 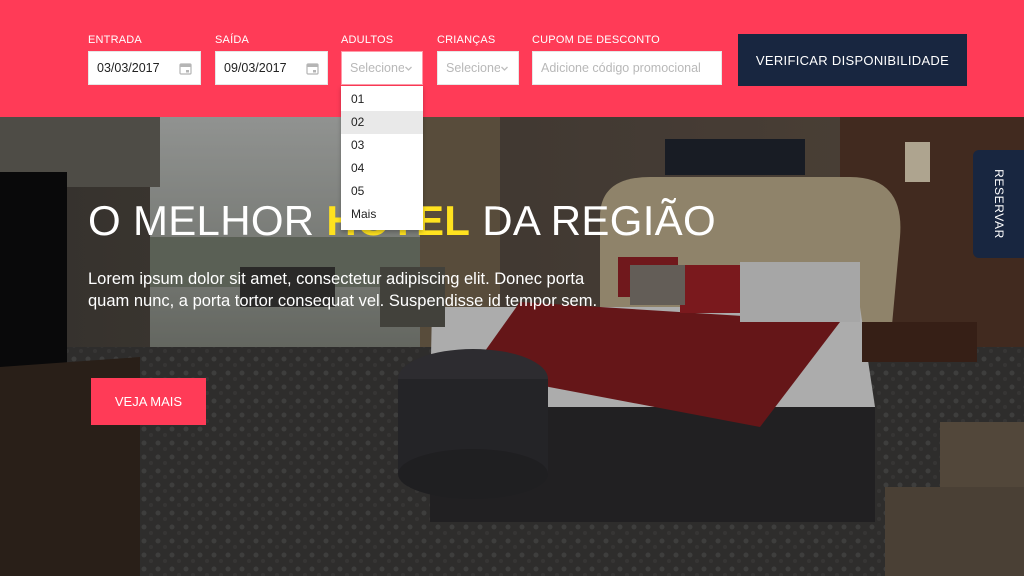 What do you see at coordinates (382, 191) in the screenshot?
I see `adults-option-05: 05` at bounding box center [382, 191].